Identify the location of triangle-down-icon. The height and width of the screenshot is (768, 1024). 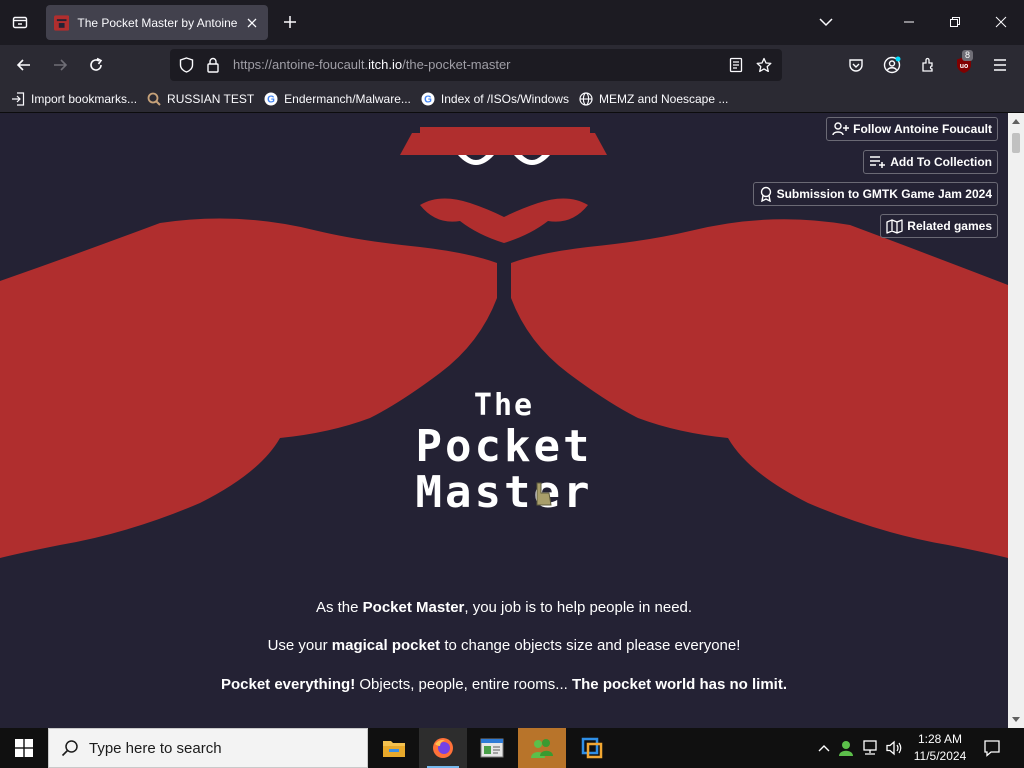
(1016, 719).